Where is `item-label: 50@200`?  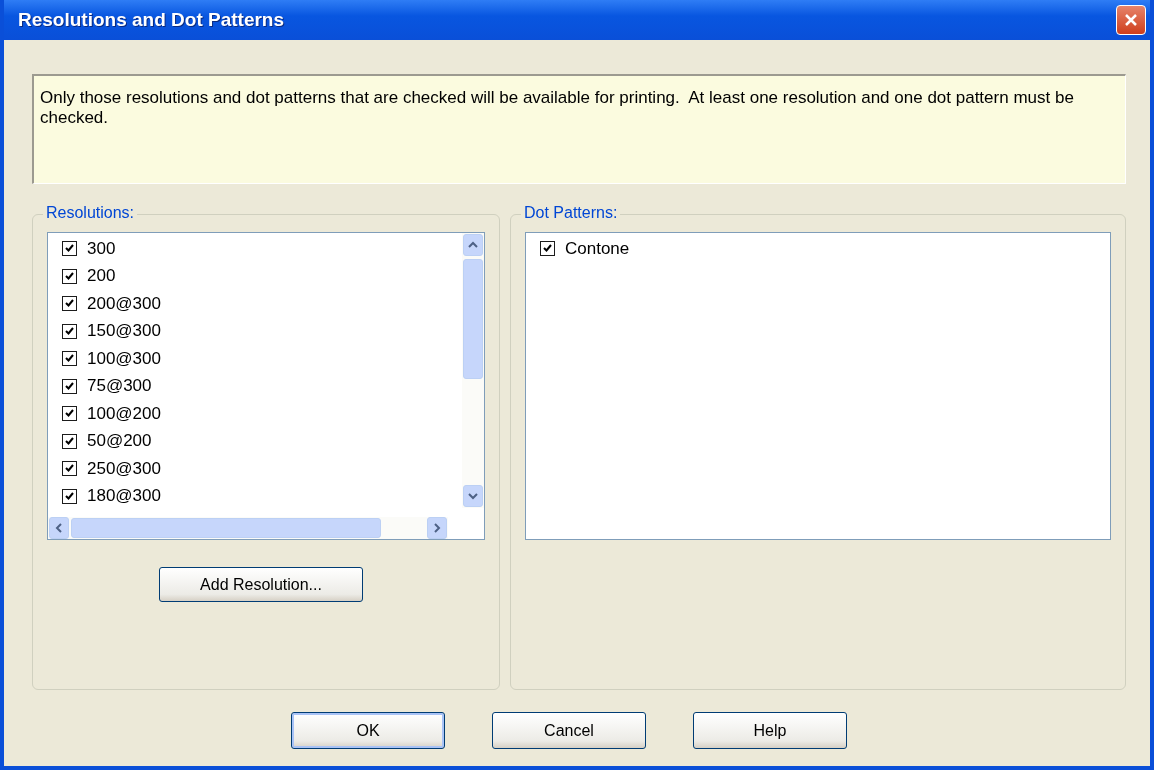 item-label: 50@200 is located at coordinates (119, 441).